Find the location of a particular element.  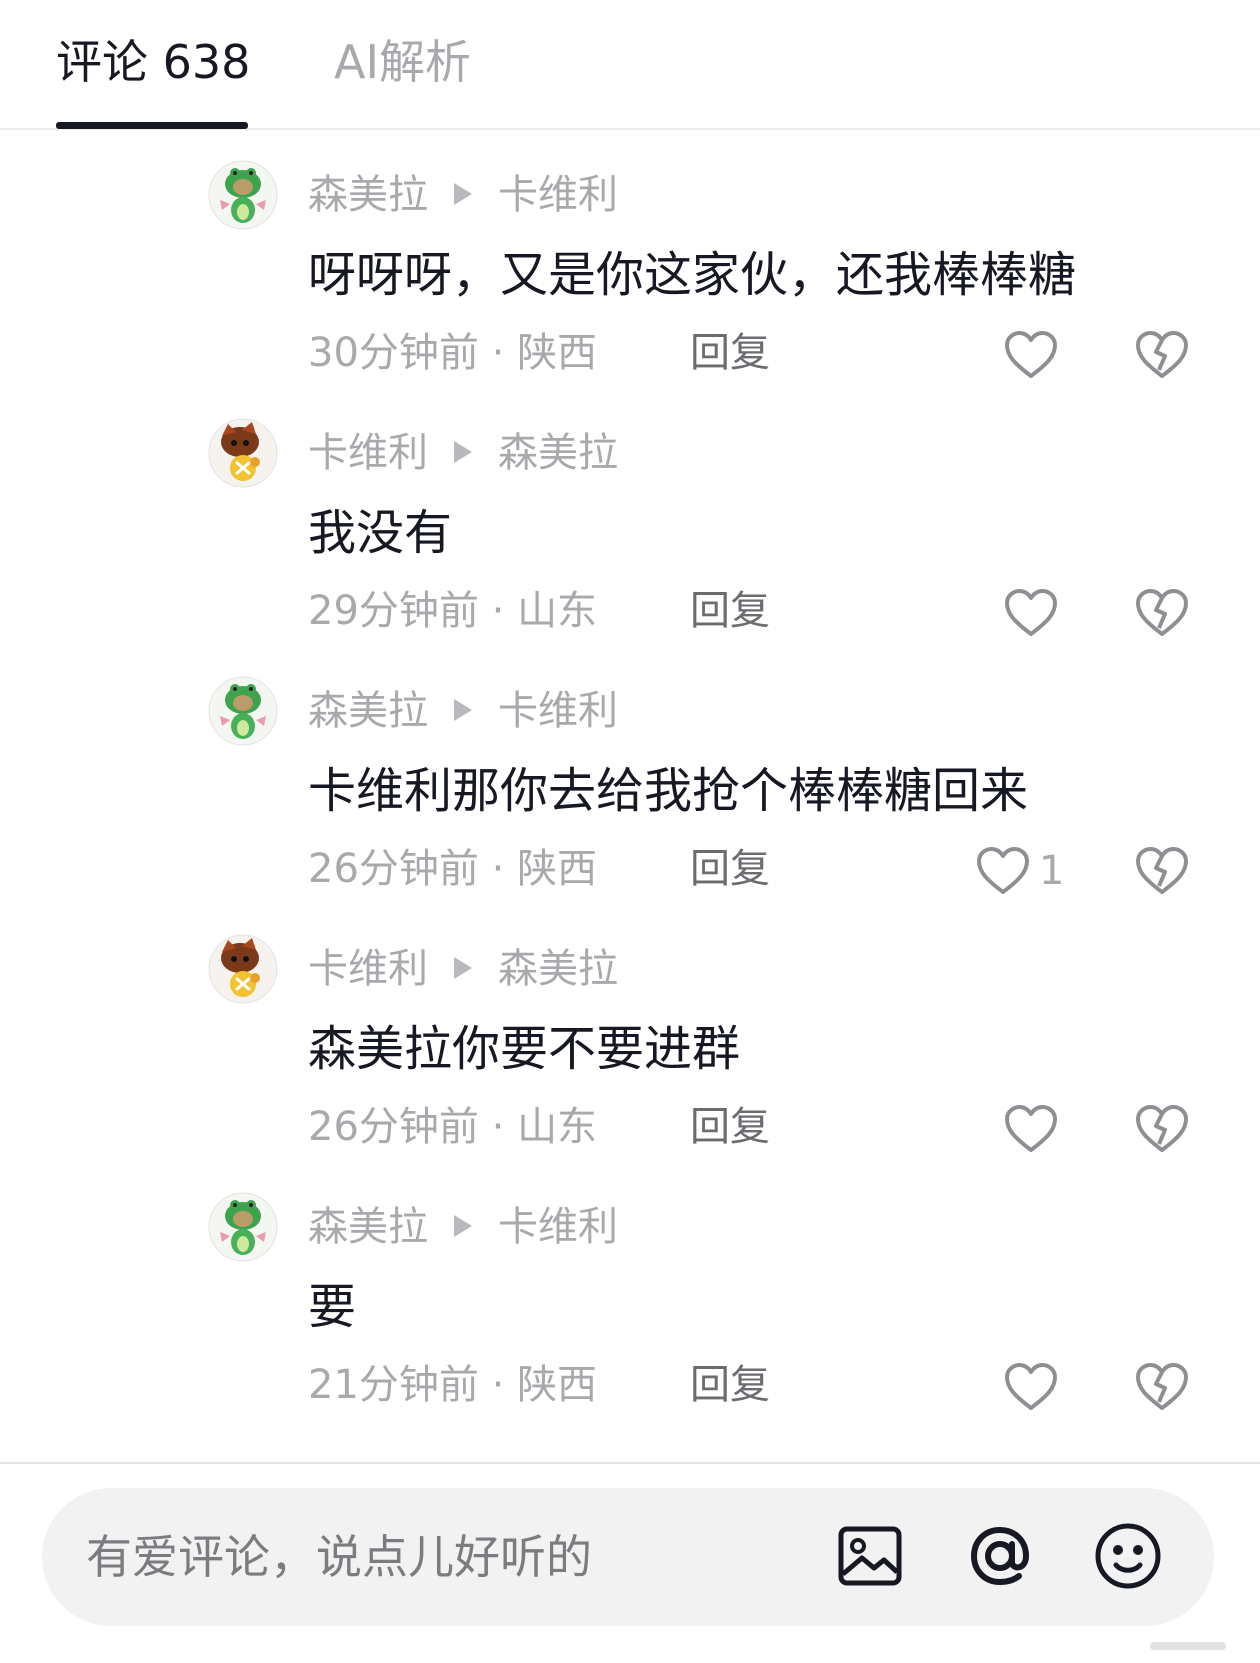

comment-input-placeholder: 有爱评论，说点儿好听的 is located at coordinates (339, 1557).